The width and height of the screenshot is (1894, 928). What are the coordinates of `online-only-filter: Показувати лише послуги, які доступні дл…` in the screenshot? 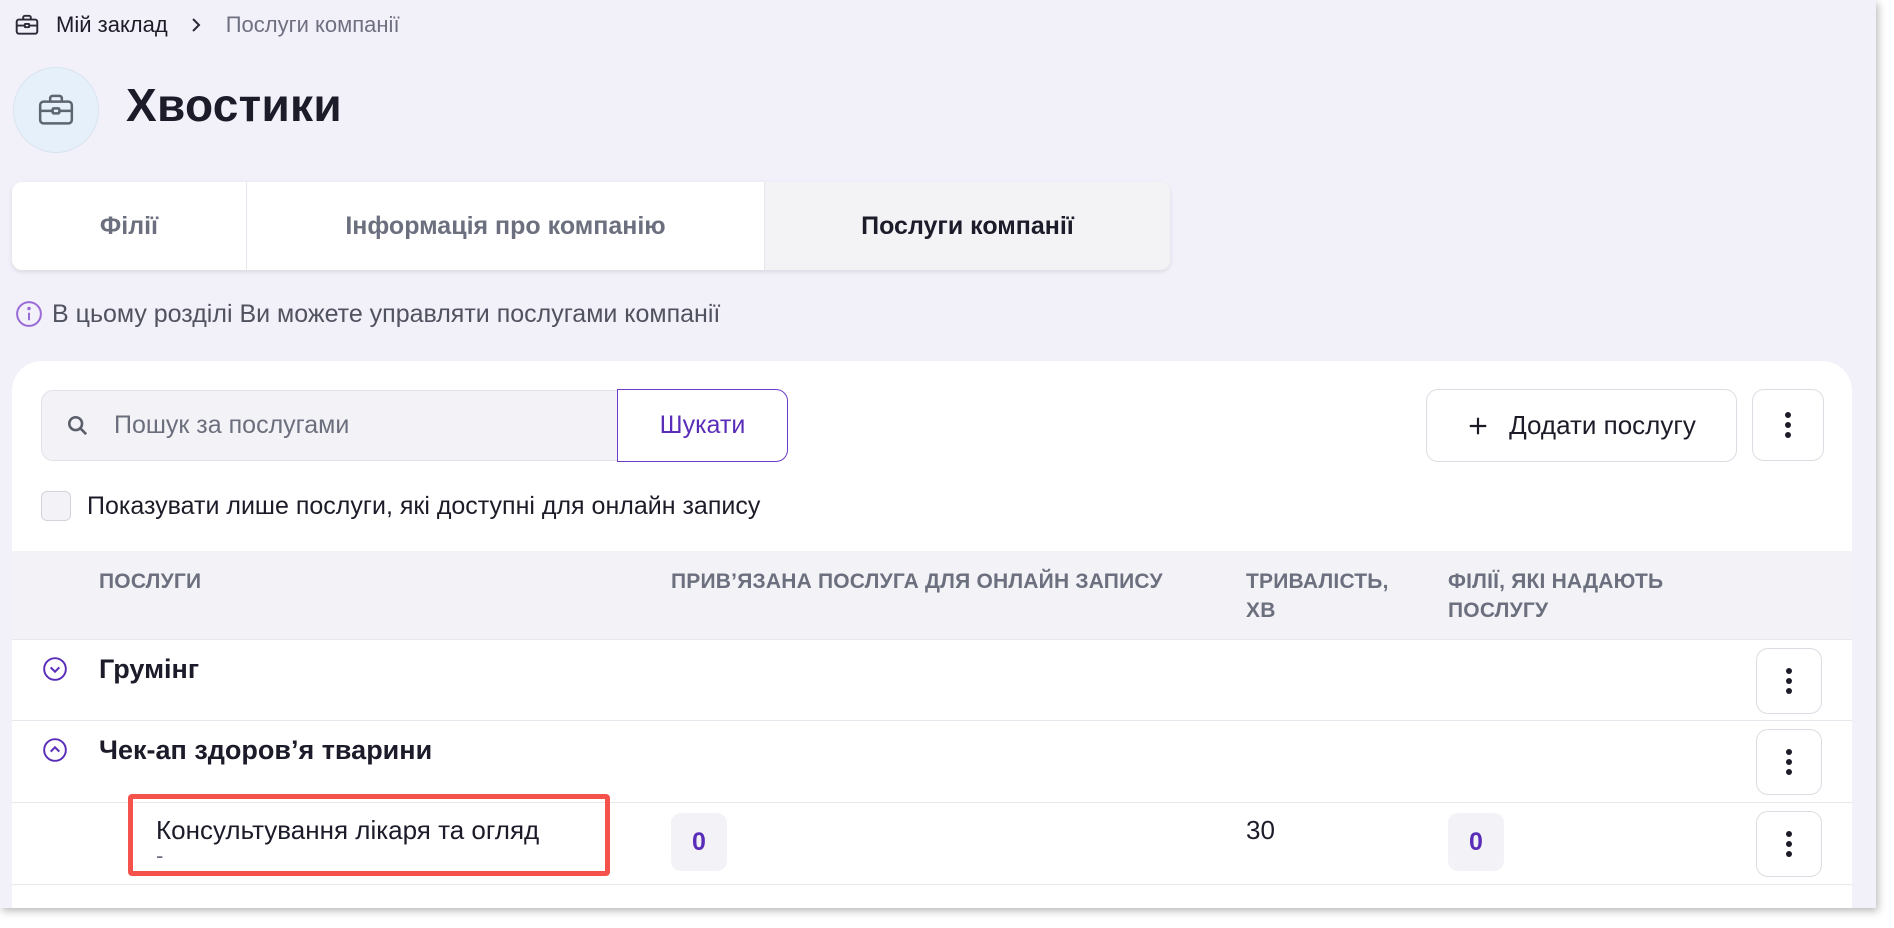 It's located at (400, 506).